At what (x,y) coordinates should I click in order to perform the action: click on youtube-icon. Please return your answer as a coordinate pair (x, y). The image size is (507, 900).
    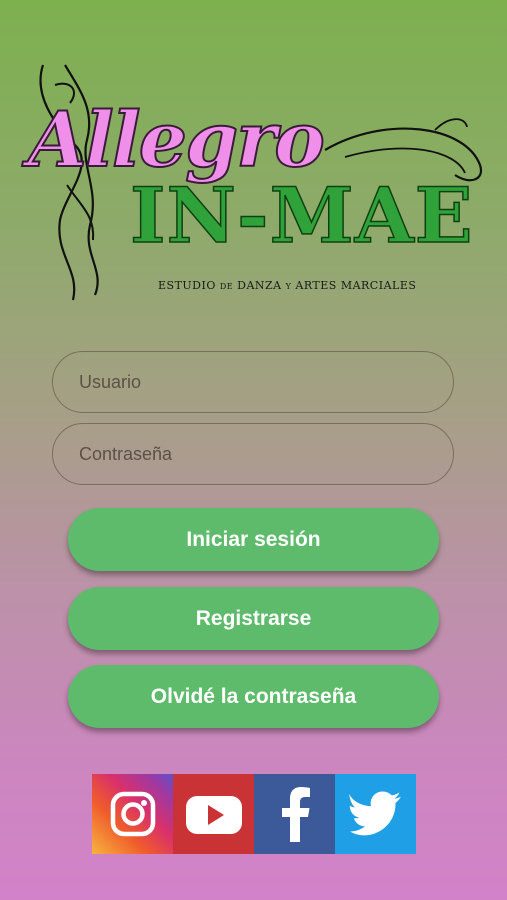
    Looking at the image, I should click on (213, 815).